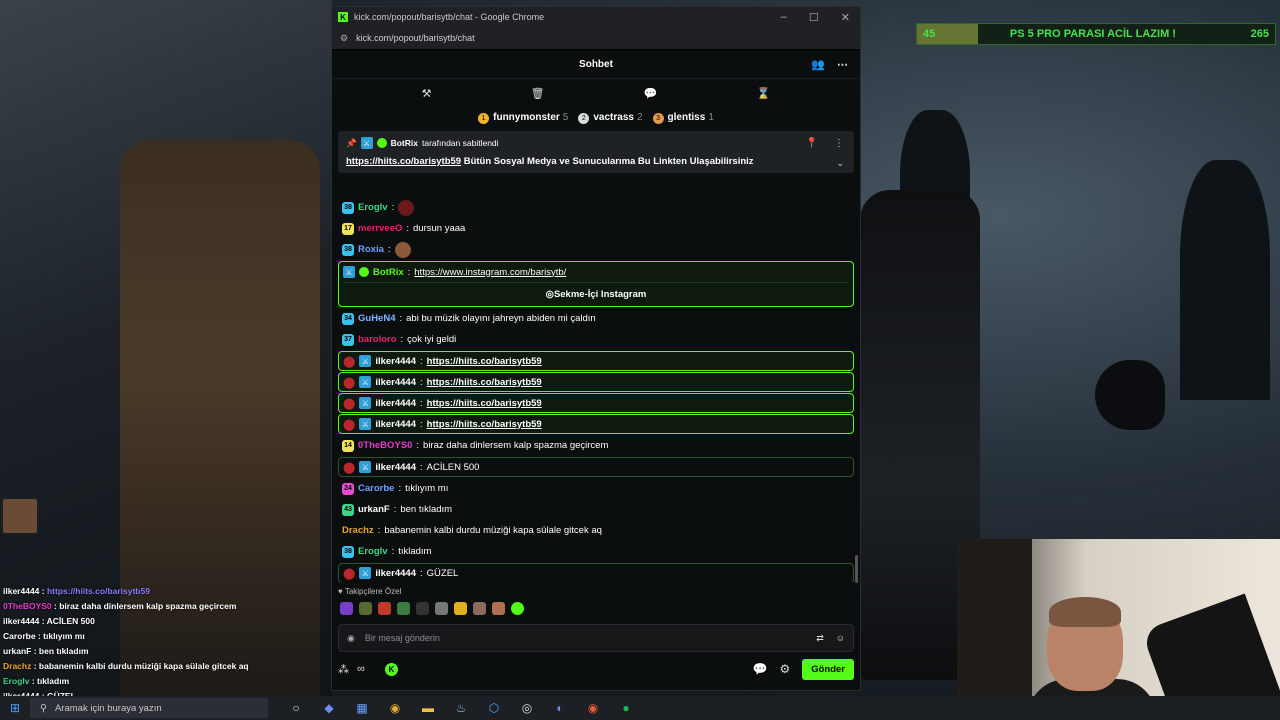  I want to click on chat-title: Sohbet, so click(596, 64).